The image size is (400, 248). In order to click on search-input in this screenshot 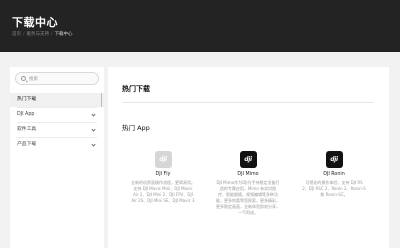, I will do `click(63, 79)`.